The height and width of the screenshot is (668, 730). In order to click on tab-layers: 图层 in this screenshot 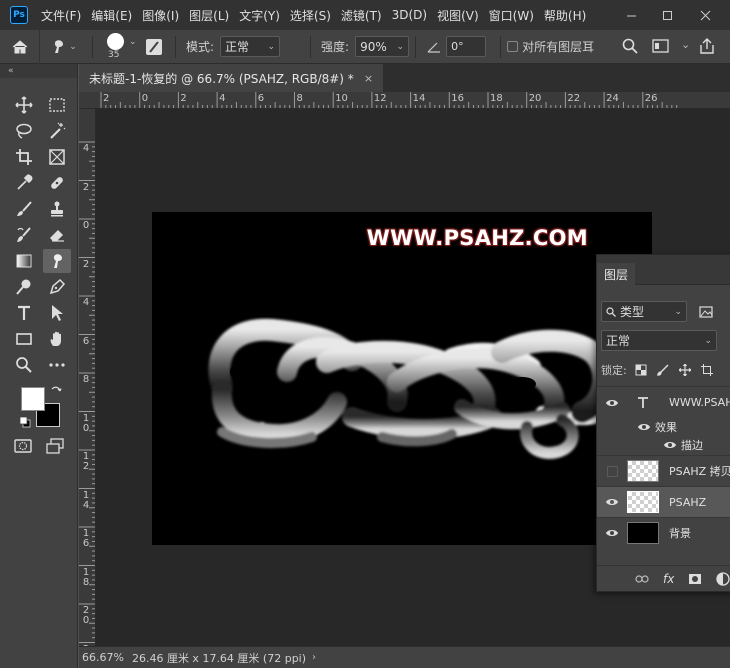, I will do `click(616, 274)`.